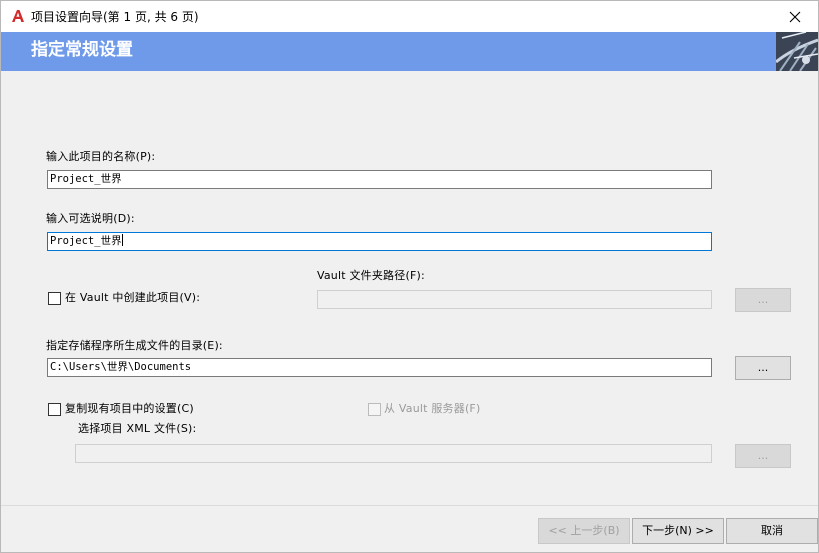 This screenshot has height=553, width=819. Describe the element at coordinates (379, 179) in the screenshot. I see `project-name-input: Project_世界` at that location.